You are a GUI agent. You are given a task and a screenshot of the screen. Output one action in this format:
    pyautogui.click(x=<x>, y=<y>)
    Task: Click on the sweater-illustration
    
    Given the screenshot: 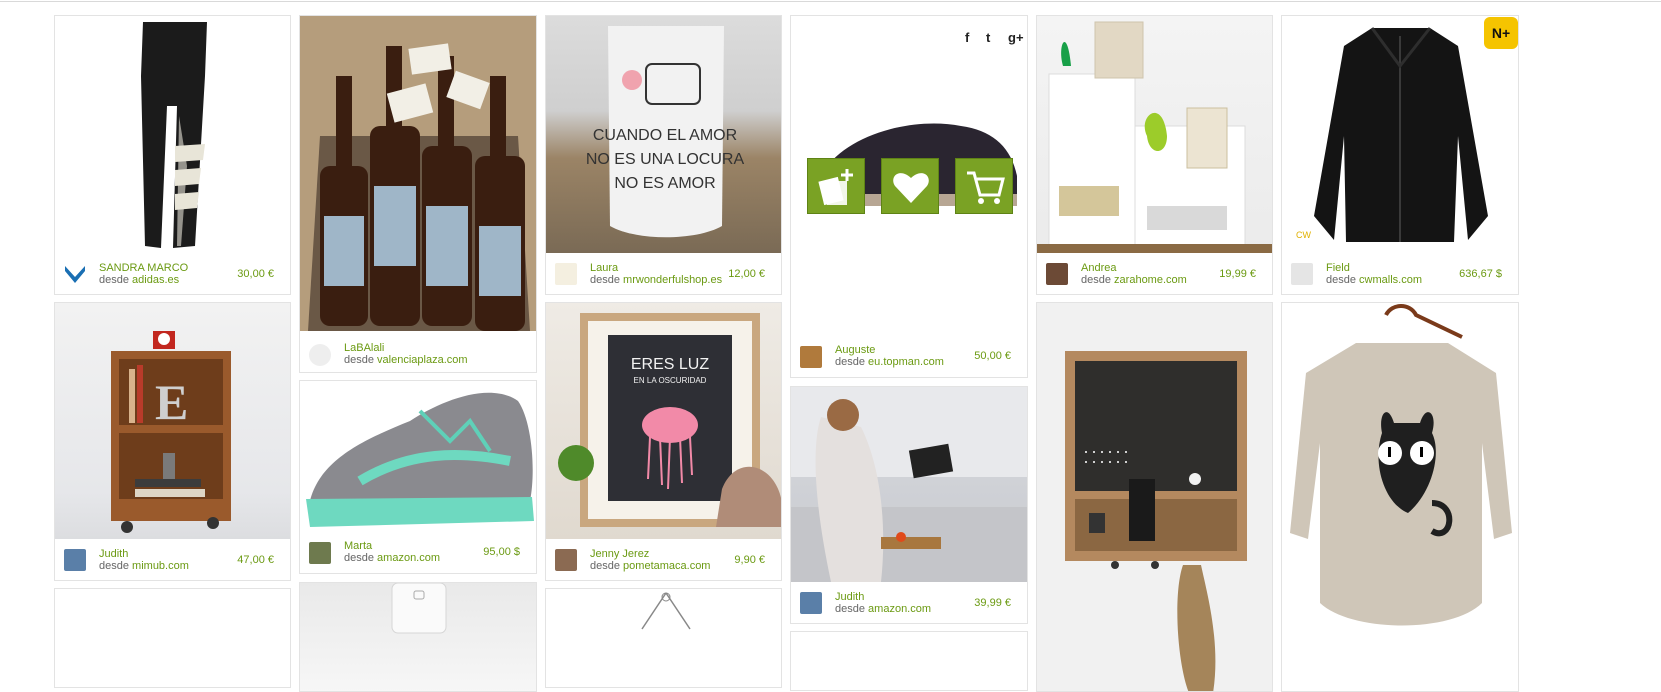 What is the action you would take?
    pyautogui.click(x=1401, y=465)
    